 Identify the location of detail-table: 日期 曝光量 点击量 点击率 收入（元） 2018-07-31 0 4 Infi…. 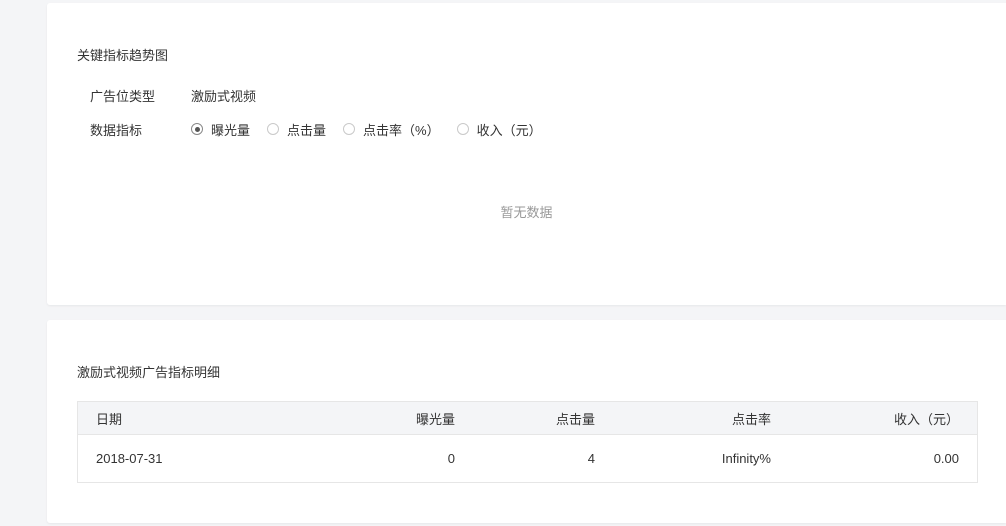
(527, 442).